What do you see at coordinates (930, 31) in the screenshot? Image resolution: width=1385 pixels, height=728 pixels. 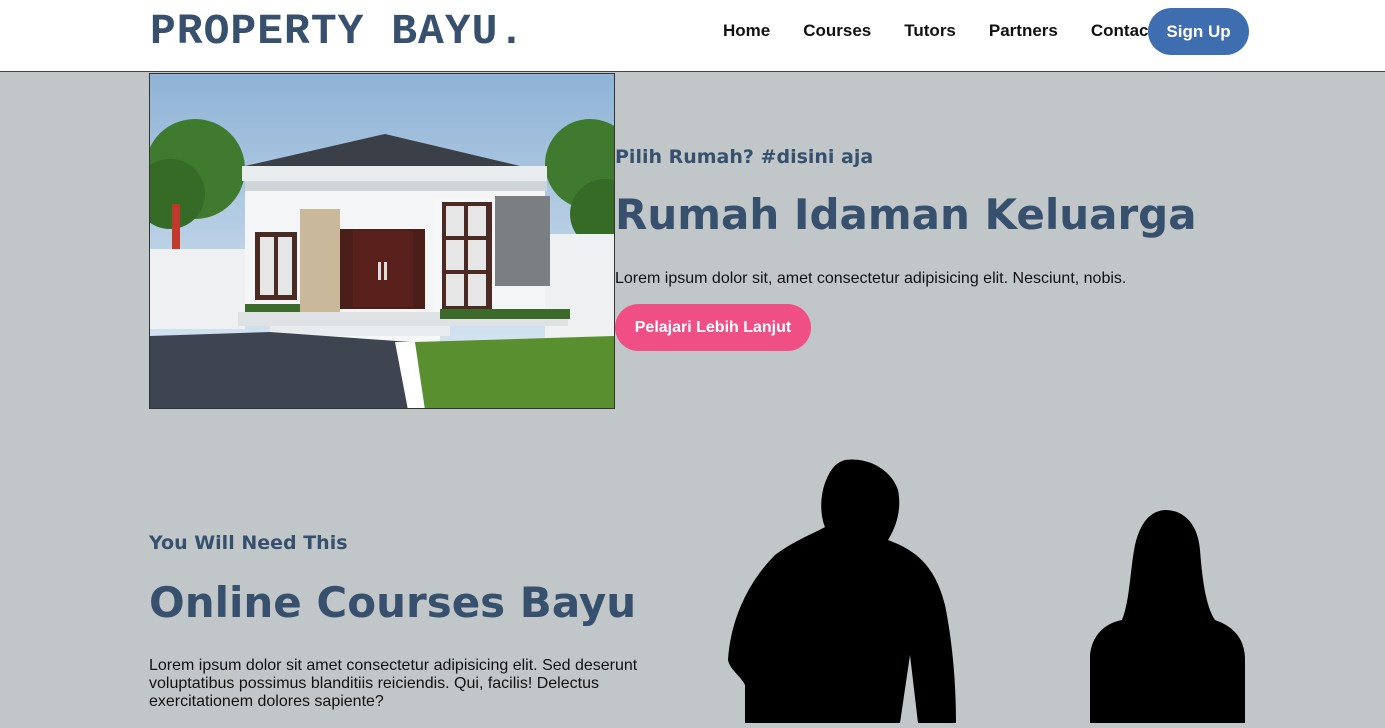 I see `nav-link-tutors: Tutors` at bounding box center [930, 31].